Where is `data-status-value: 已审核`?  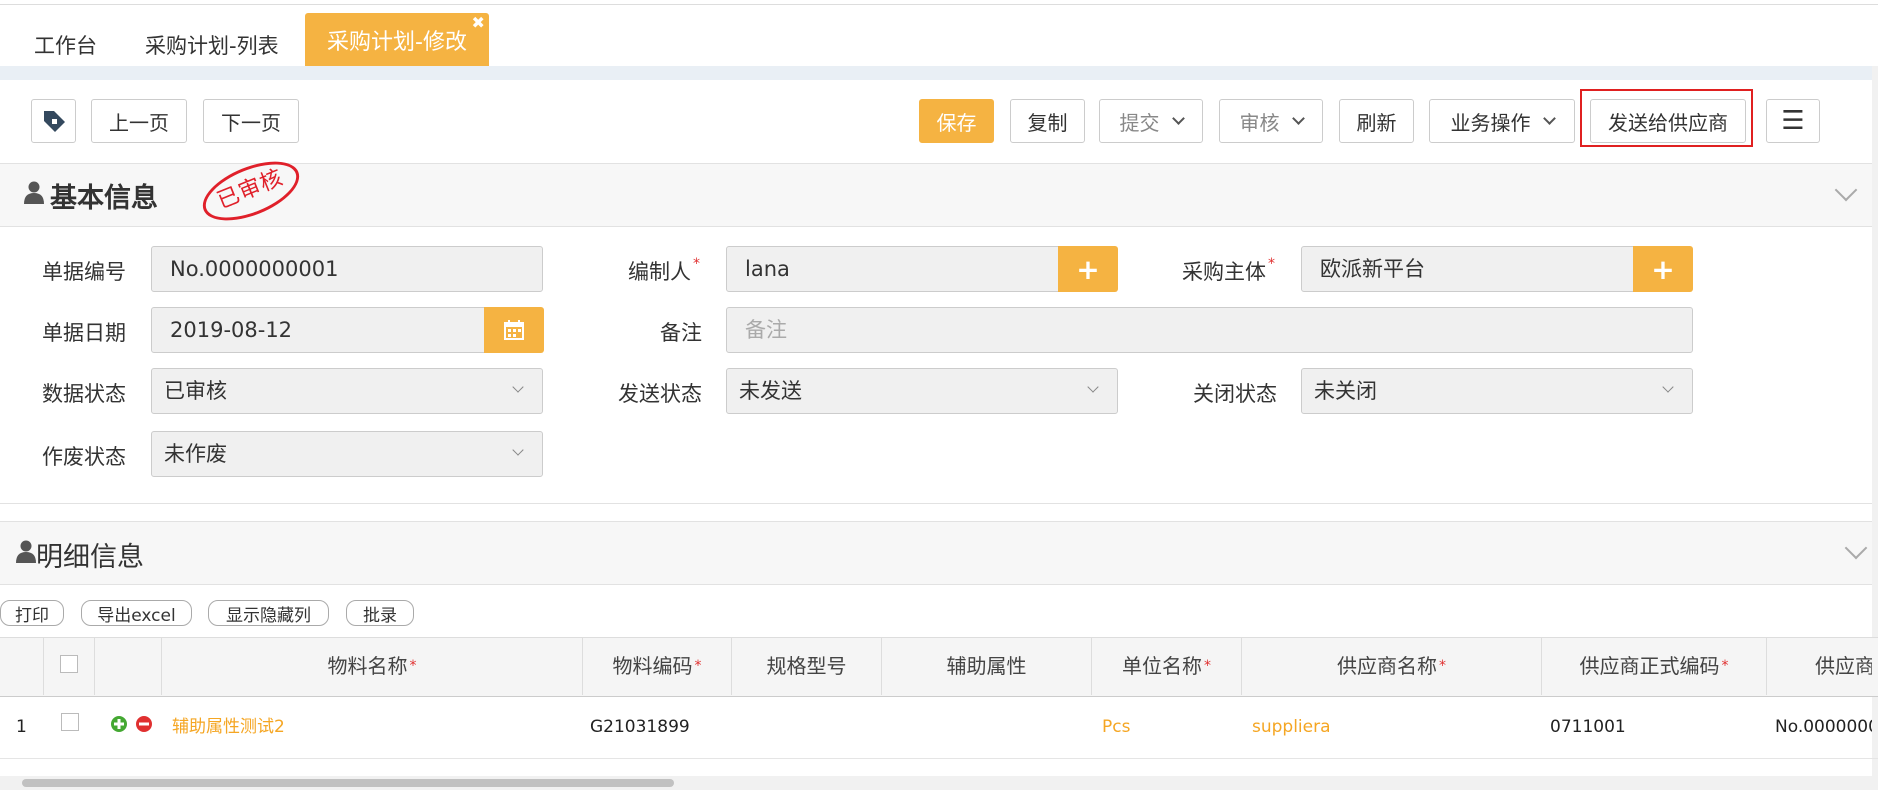
data-status-value: 已审核 is located at coordinates (195, 391).